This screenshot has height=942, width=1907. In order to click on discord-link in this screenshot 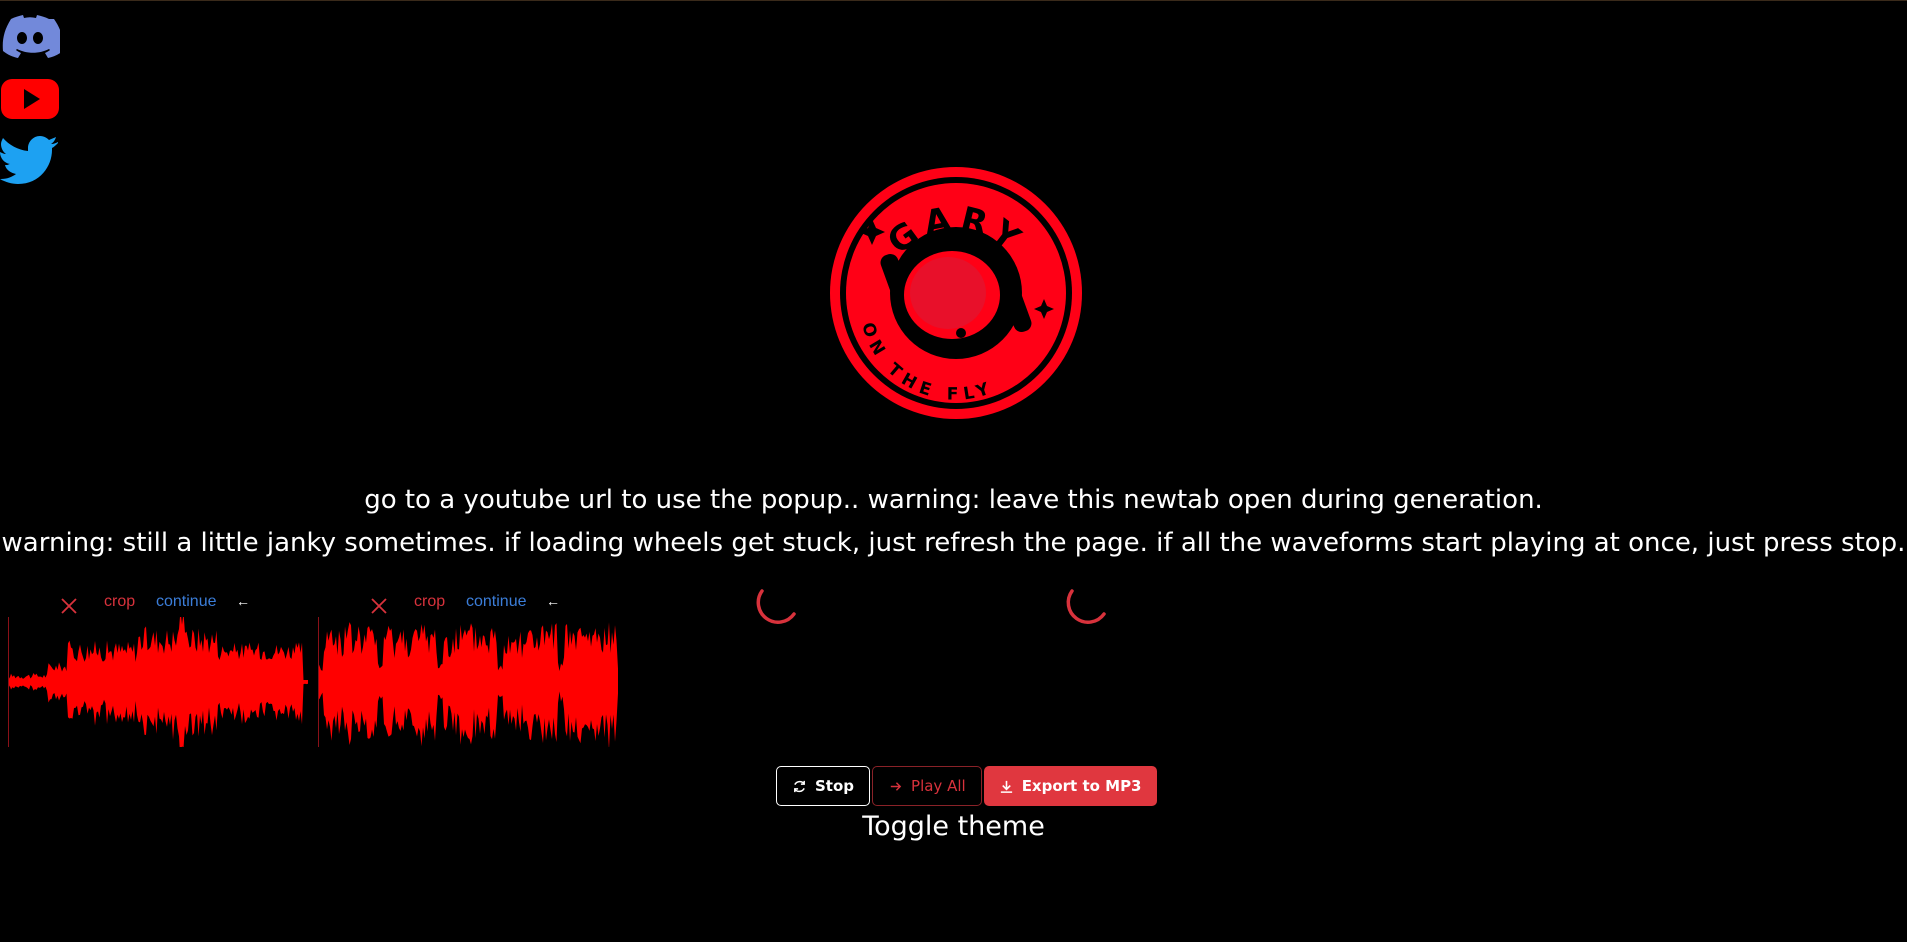, I will do `click(31, 38)`.